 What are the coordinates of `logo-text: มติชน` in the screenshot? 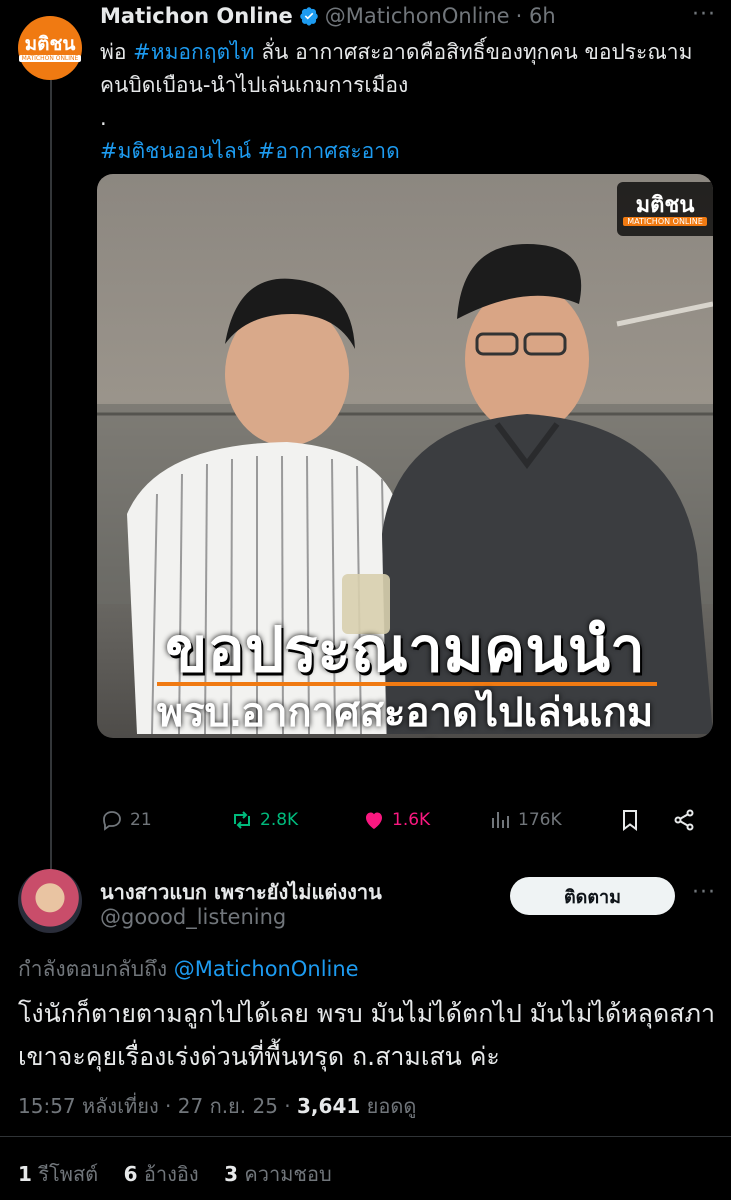 It's located at (665, 204).